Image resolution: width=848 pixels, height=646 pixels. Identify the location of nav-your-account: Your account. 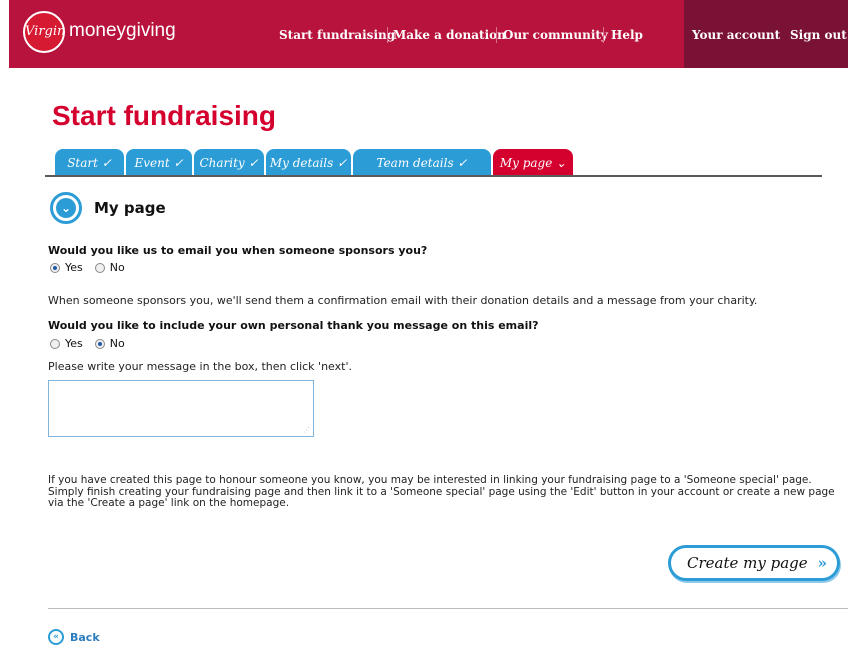
(736, 35).